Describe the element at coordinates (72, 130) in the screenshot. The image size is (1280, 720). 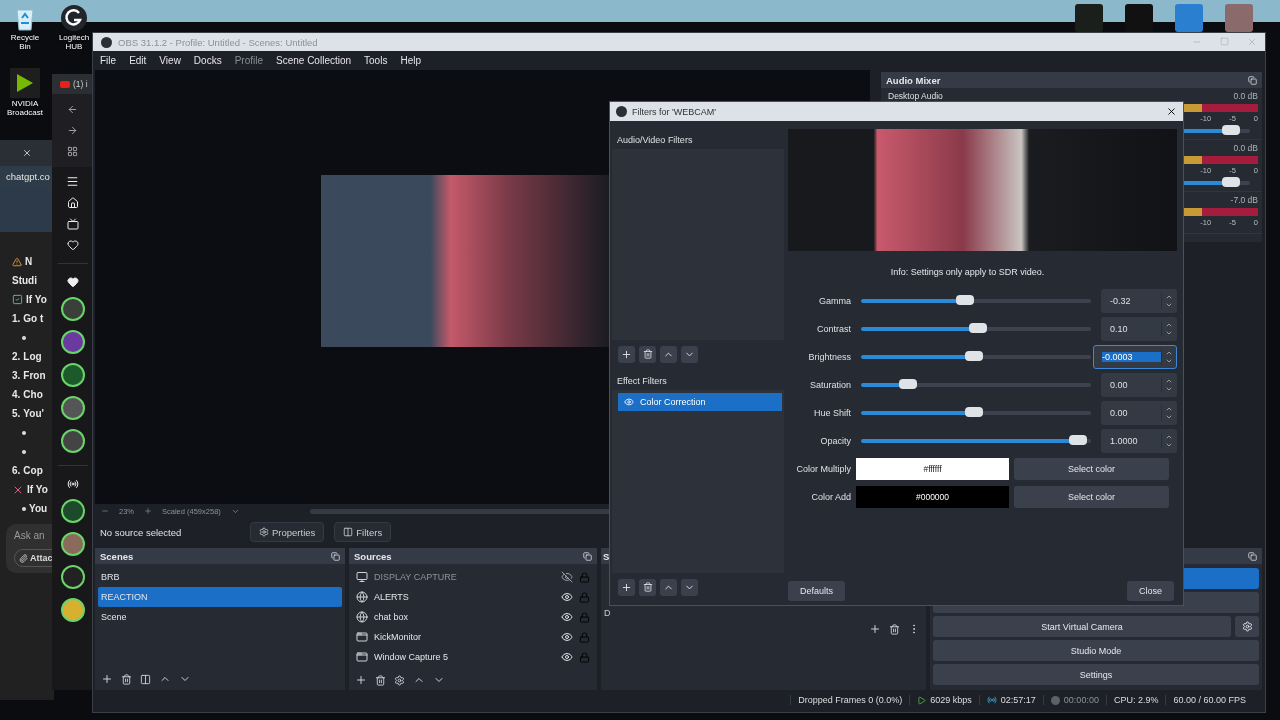
I see `forward-icon` at that location.